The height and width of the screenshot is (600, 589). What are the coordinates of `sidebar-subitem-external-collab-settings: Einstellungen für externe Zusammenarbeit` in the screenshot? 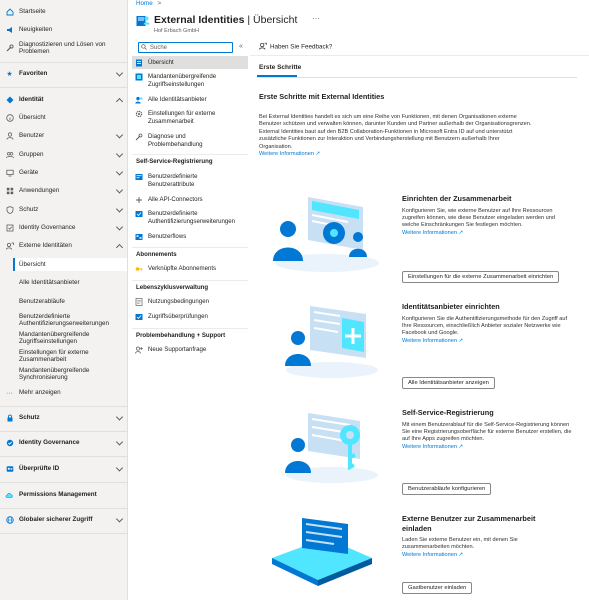 It's located at (63, 356).